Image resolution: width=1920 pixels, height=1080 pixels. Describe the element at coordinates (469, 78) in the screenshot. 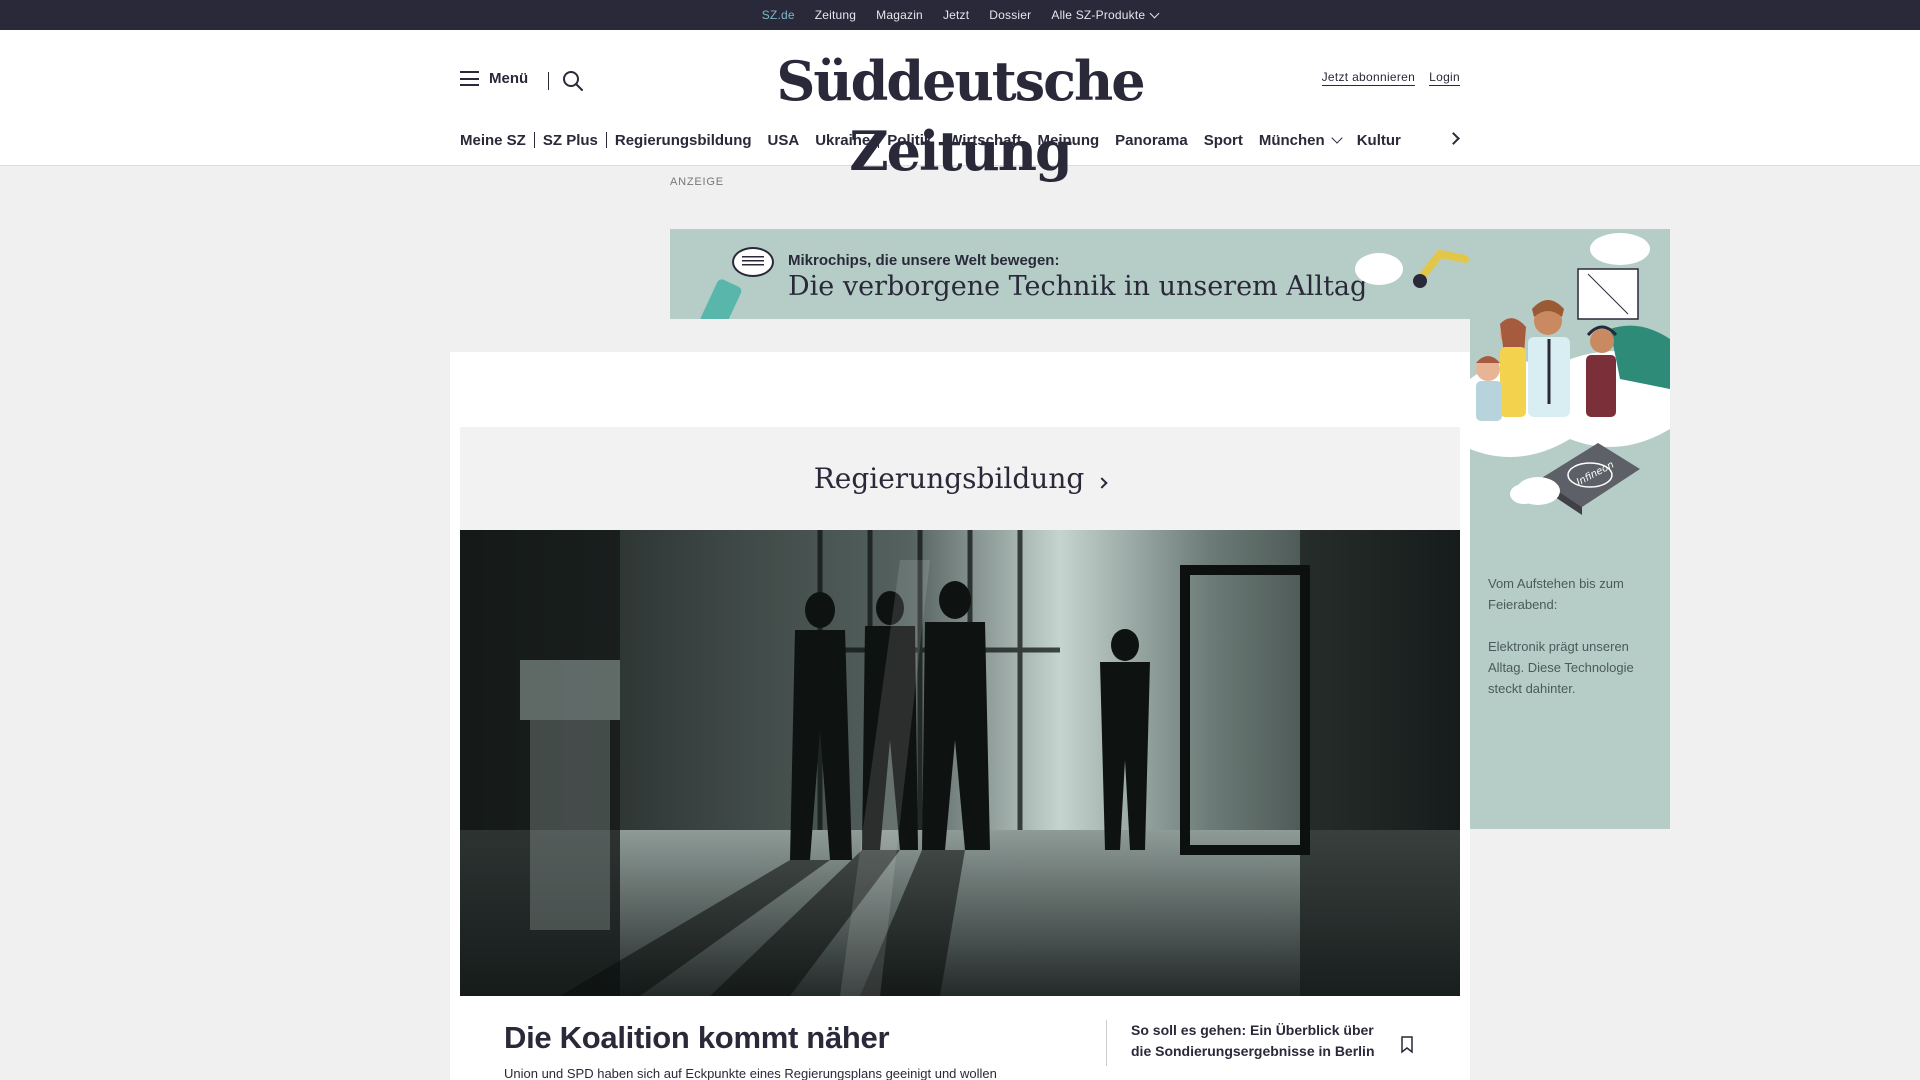

I see `hamburger-icon` at that location.